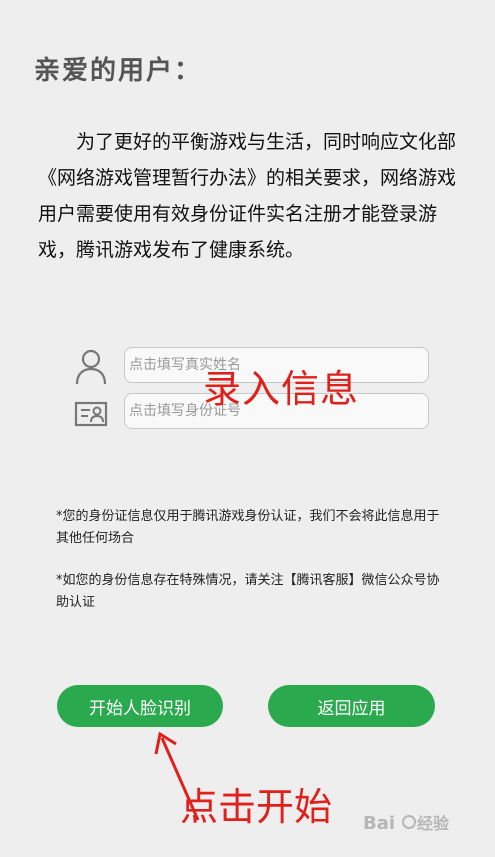 The width and height of the screenshot is (495, 857). I want to click on person-icon, so click(91, 367).